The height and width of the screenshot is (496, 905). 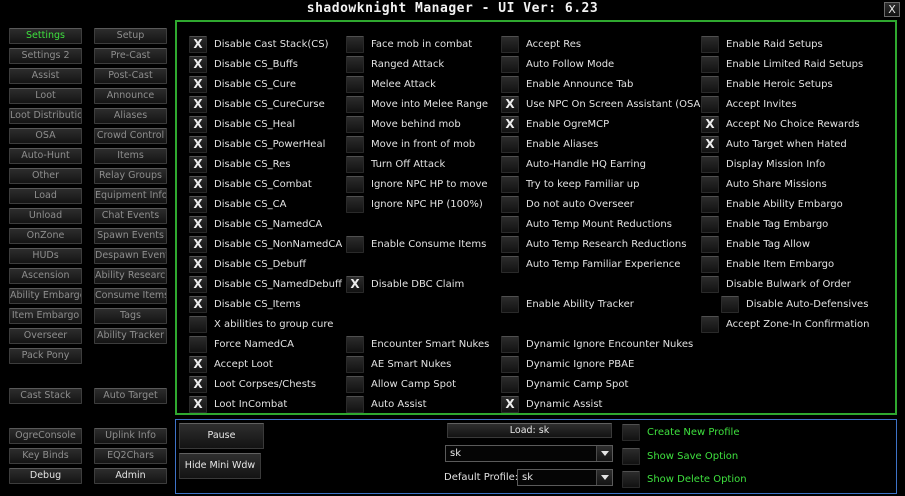 What do you see at coordinates (604, 477) in the screenshot?
I see `chevron-down-icon` at bounding box center [604, 477].